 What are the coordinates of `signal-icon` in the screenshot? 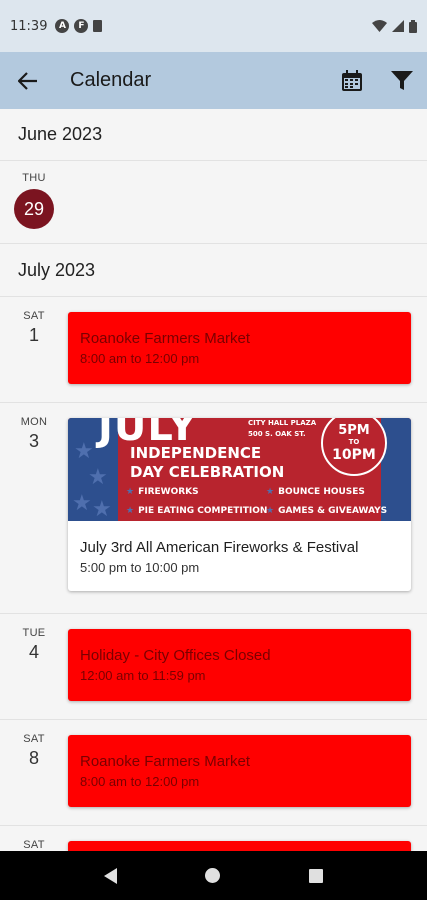 It's located at (398, 26).